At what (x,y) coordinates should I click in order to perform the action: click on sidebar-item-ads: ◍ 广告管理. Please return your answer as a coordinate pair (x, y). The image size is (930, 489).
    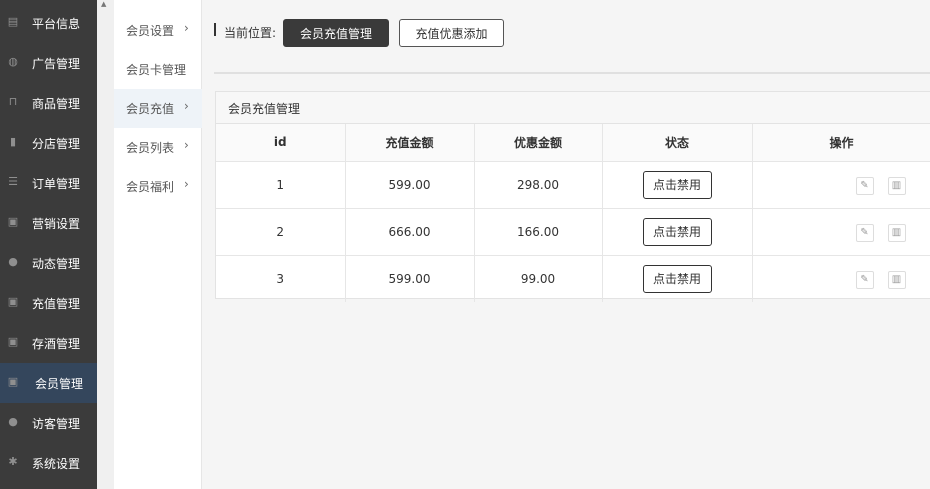
    Looking at the image, I should click on (48, 63).